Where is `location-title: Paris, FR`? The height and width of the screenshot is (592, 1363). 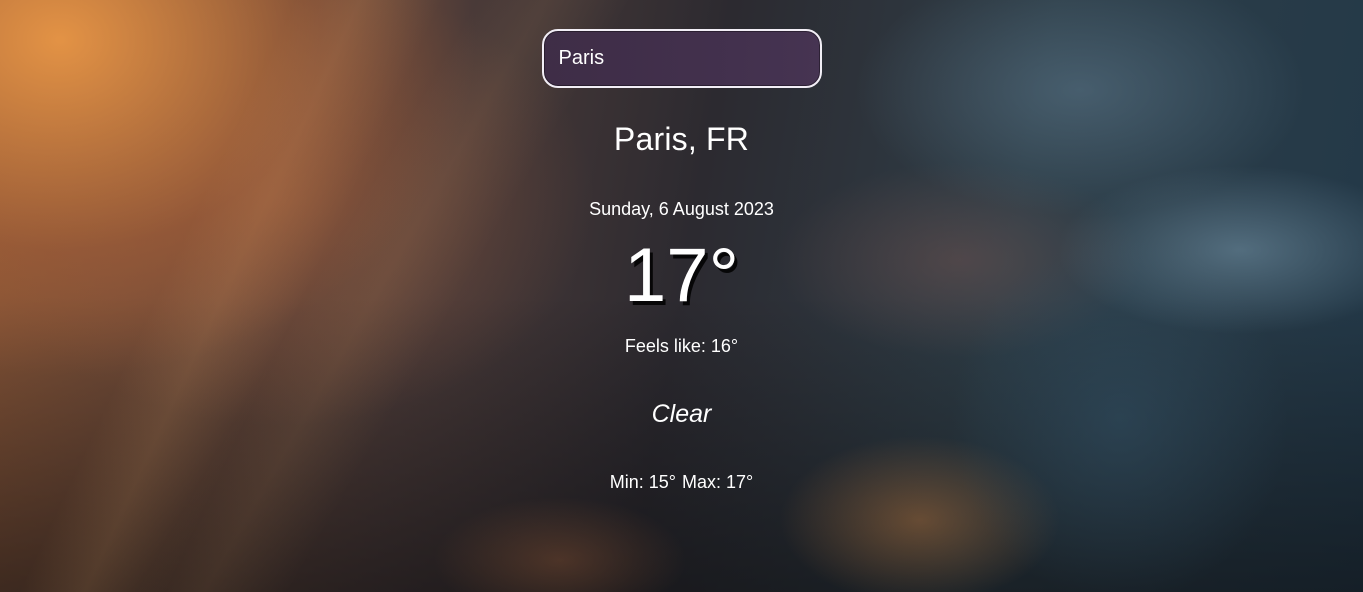 location-title: Paris, FR is located at coordinates (681, 139).